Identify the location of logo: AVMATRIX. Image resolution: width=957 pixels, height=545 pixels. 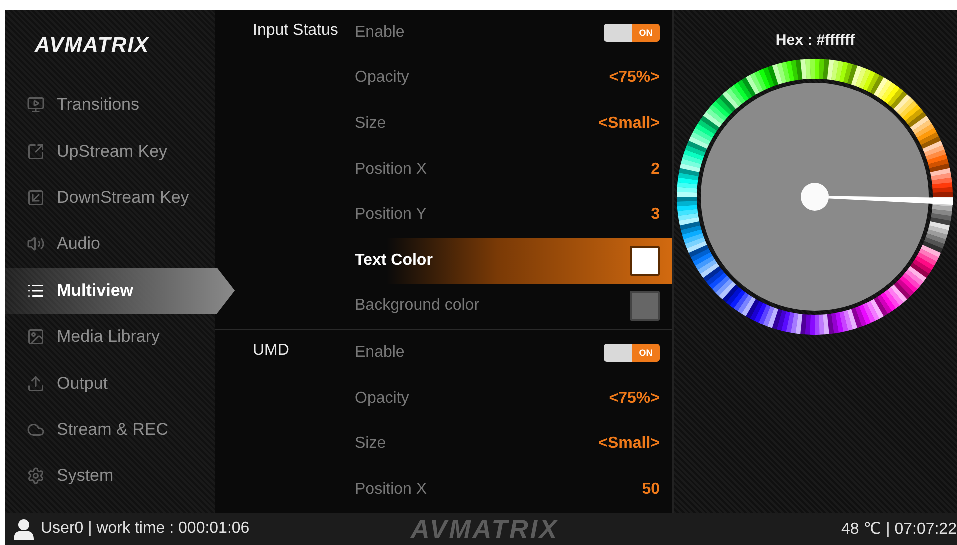
(92, 46).